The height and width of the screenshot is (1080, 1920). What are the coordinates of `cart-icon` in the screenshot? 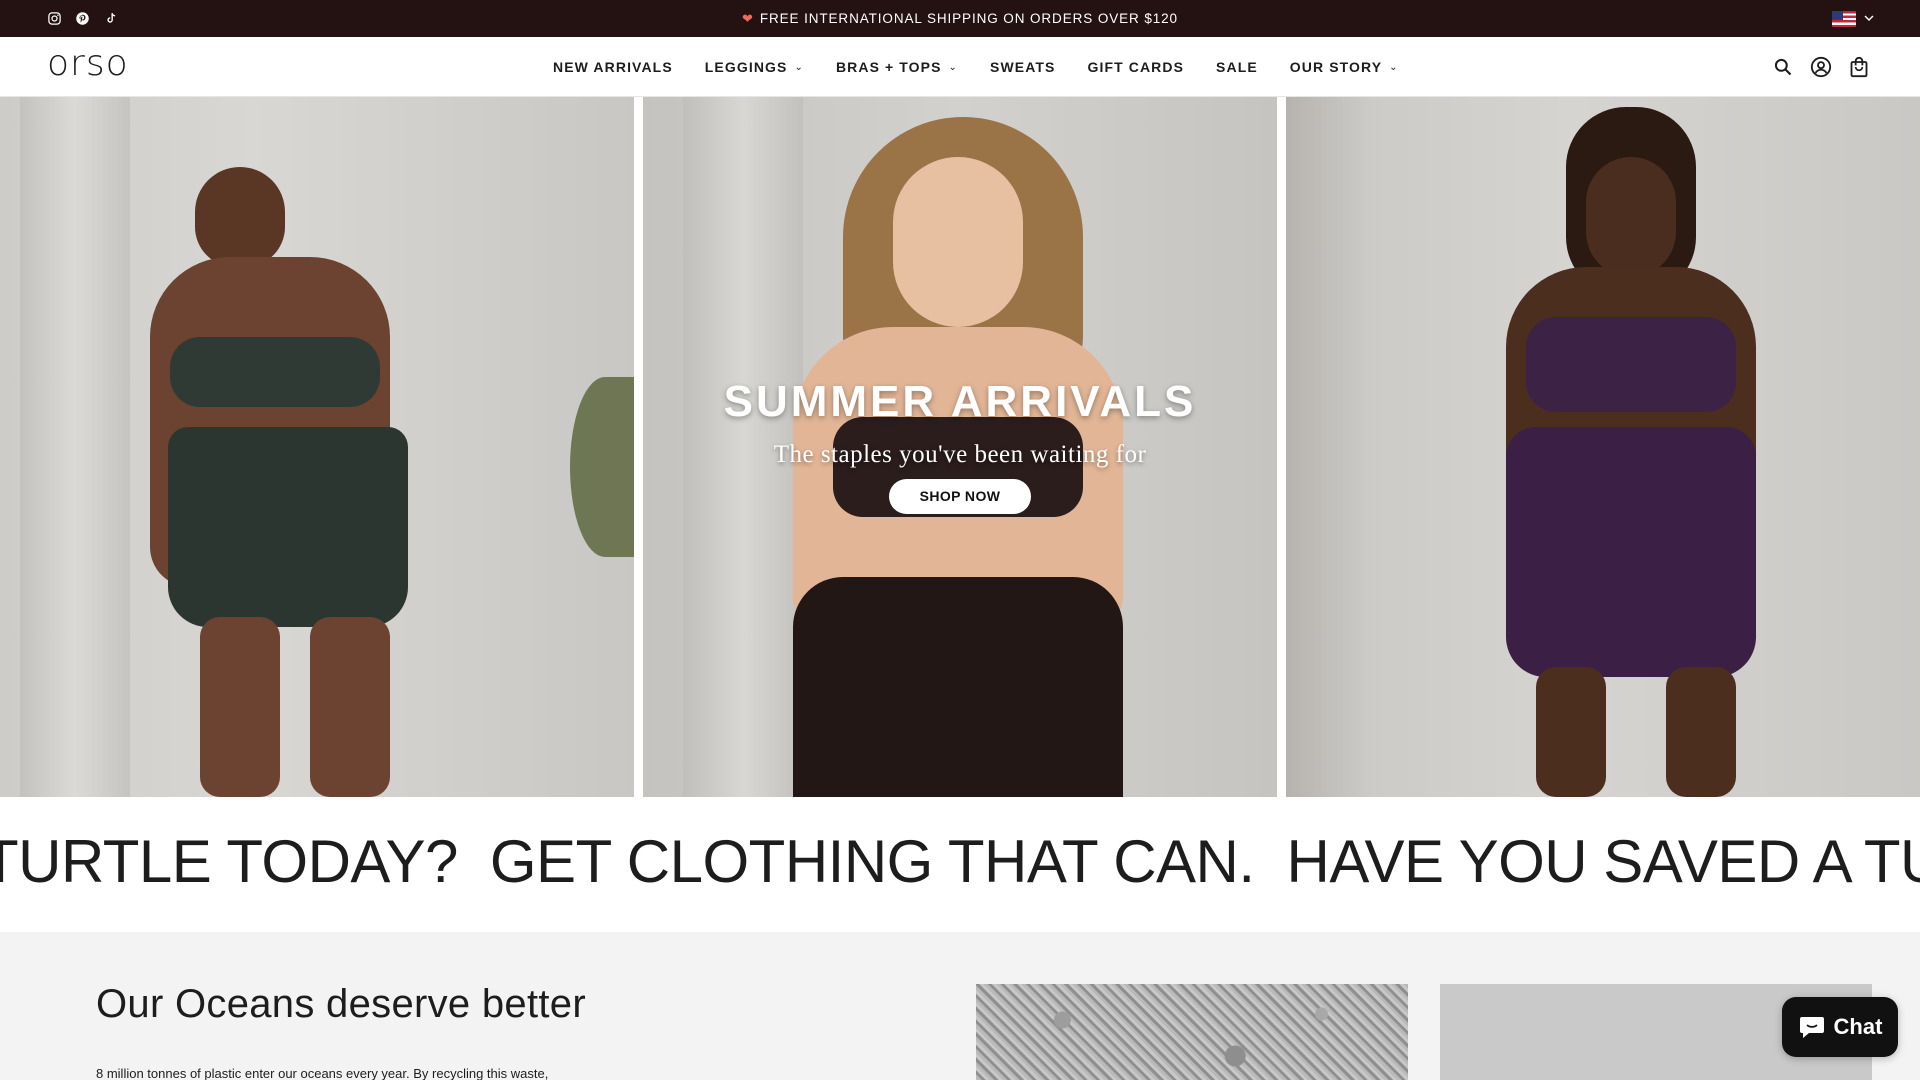 It's located at (1859, 67).